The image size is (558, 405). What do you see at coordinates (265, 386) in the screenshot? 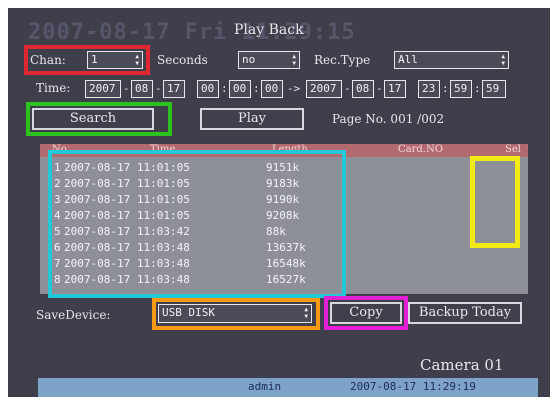
I see `status-user: admin` at bounding box center [265, 386].